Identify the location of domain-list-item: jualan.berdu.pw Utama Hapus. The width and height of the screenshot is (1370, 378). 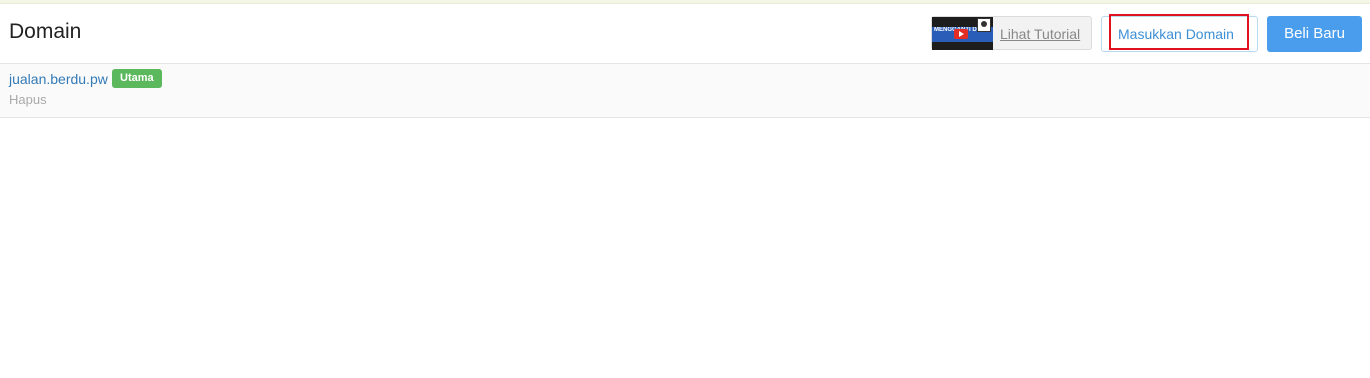
(685, 91).